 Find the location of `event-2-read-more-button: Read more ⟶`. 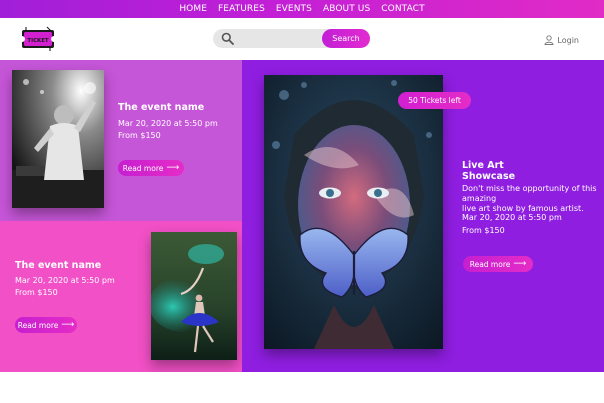

event-2-read-more-button: Read more ⟶ is located at coordinates (46, 325).